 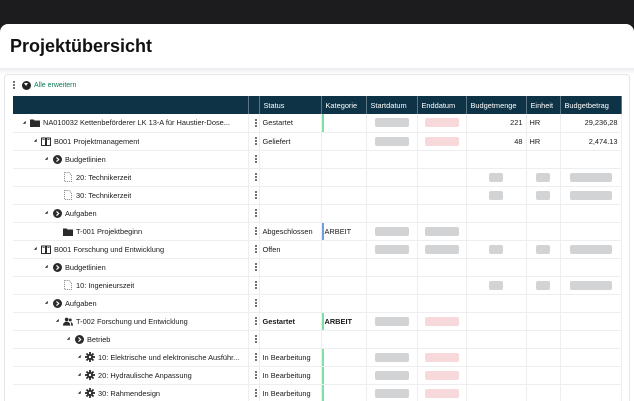 I want to click on table-row: 20: Technikerzeit, so click(x=317, y=177).